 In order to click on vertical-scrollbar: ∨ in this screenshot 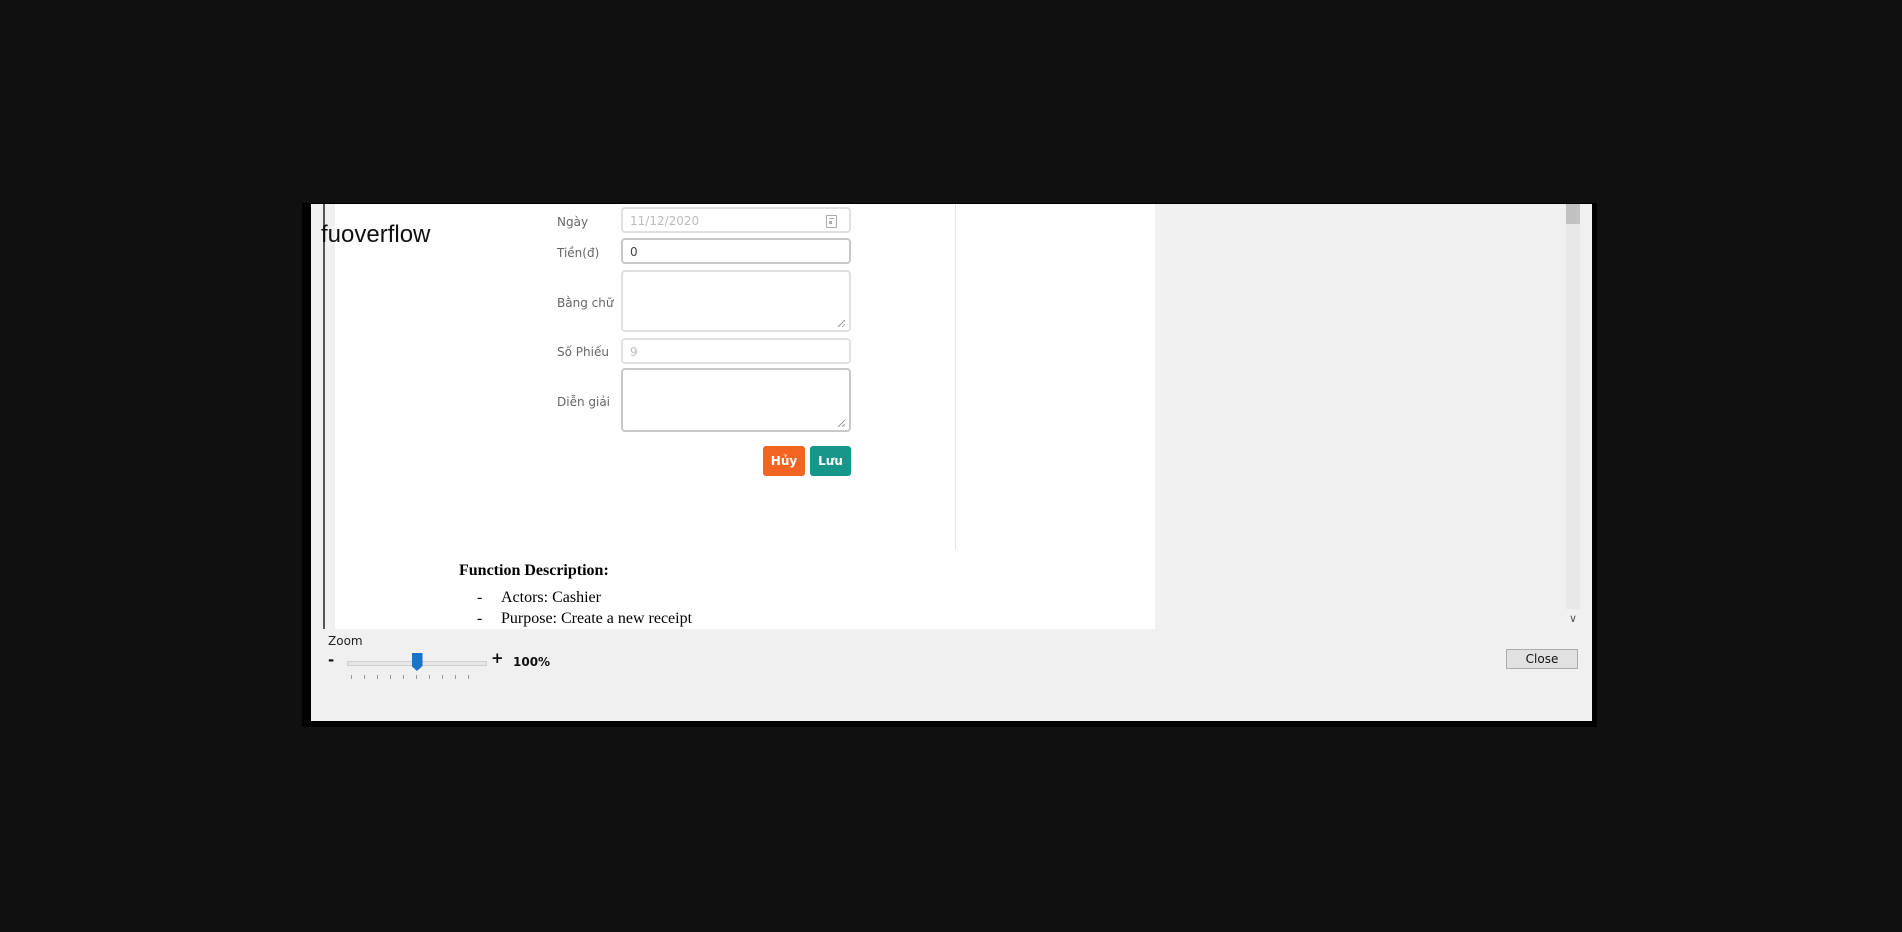, I will do `click(1573, 416)`.